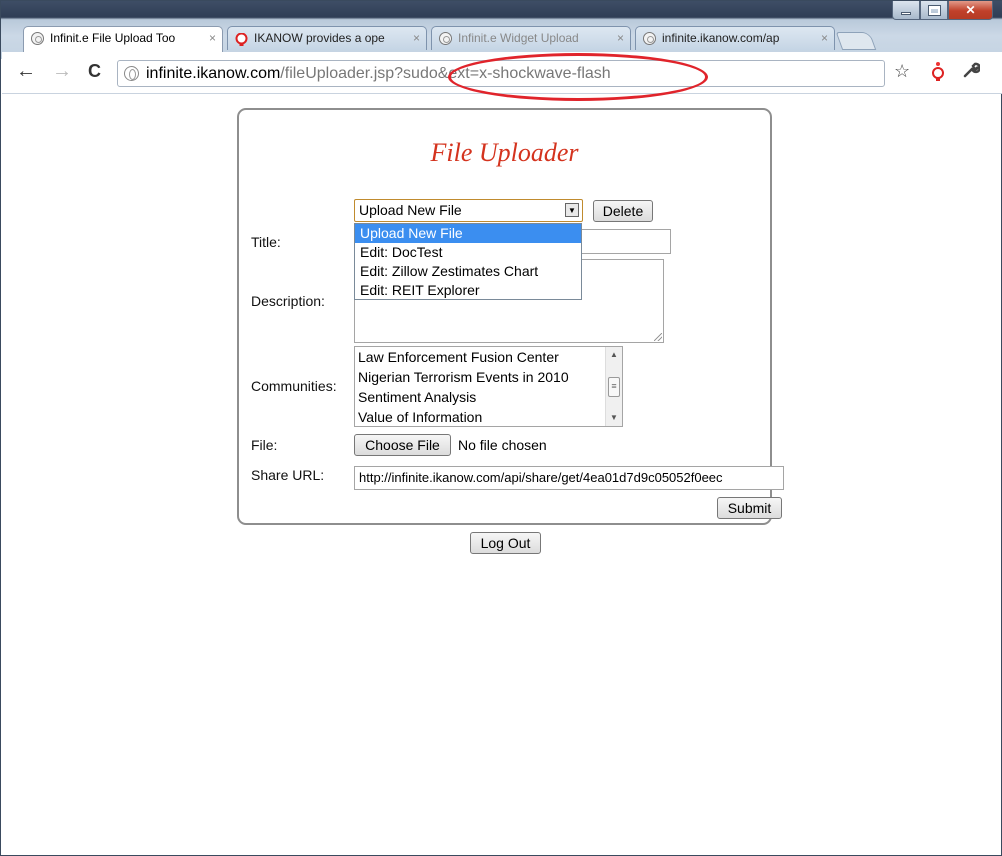  I want to click on forward-icon: →, so click(62, 71).